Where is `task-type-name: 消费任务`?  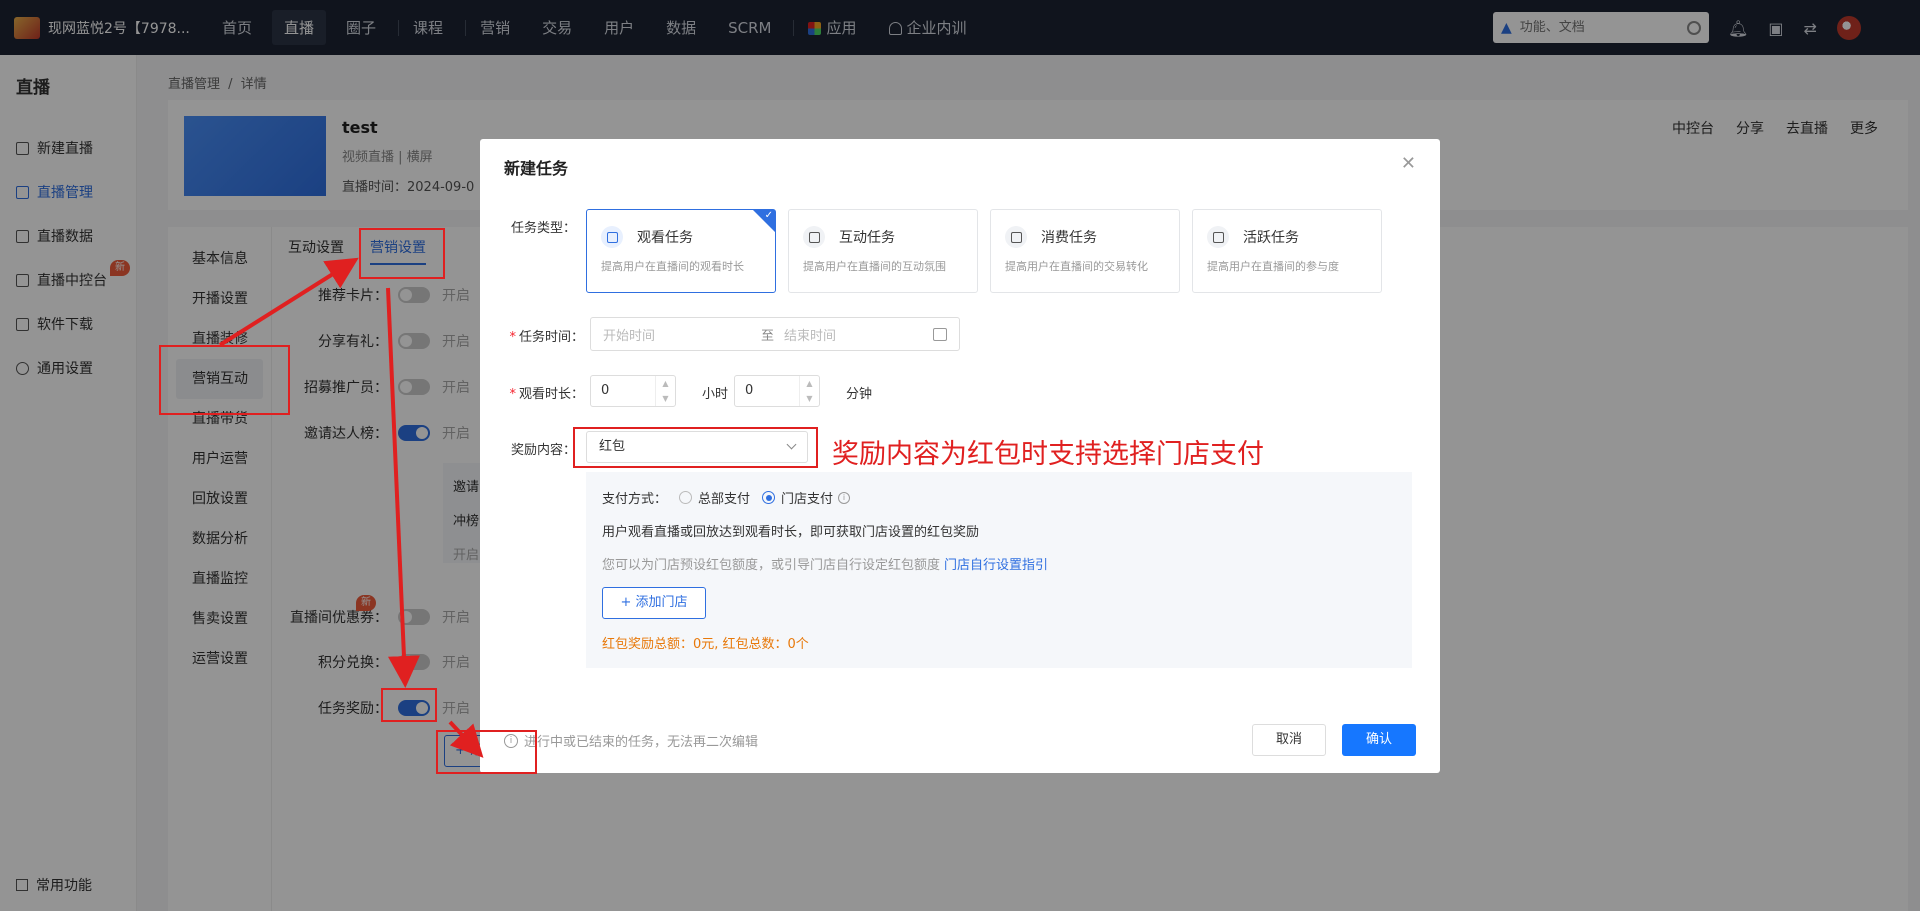
task-type-name: 消费任务 is located at coordinates (1069, 238).